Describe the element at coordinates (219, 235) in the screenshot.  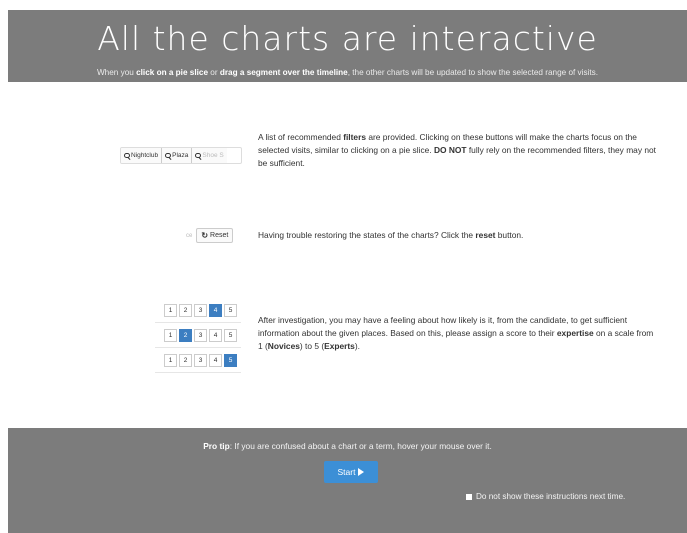
I see `reset-label: Reset` at that location.